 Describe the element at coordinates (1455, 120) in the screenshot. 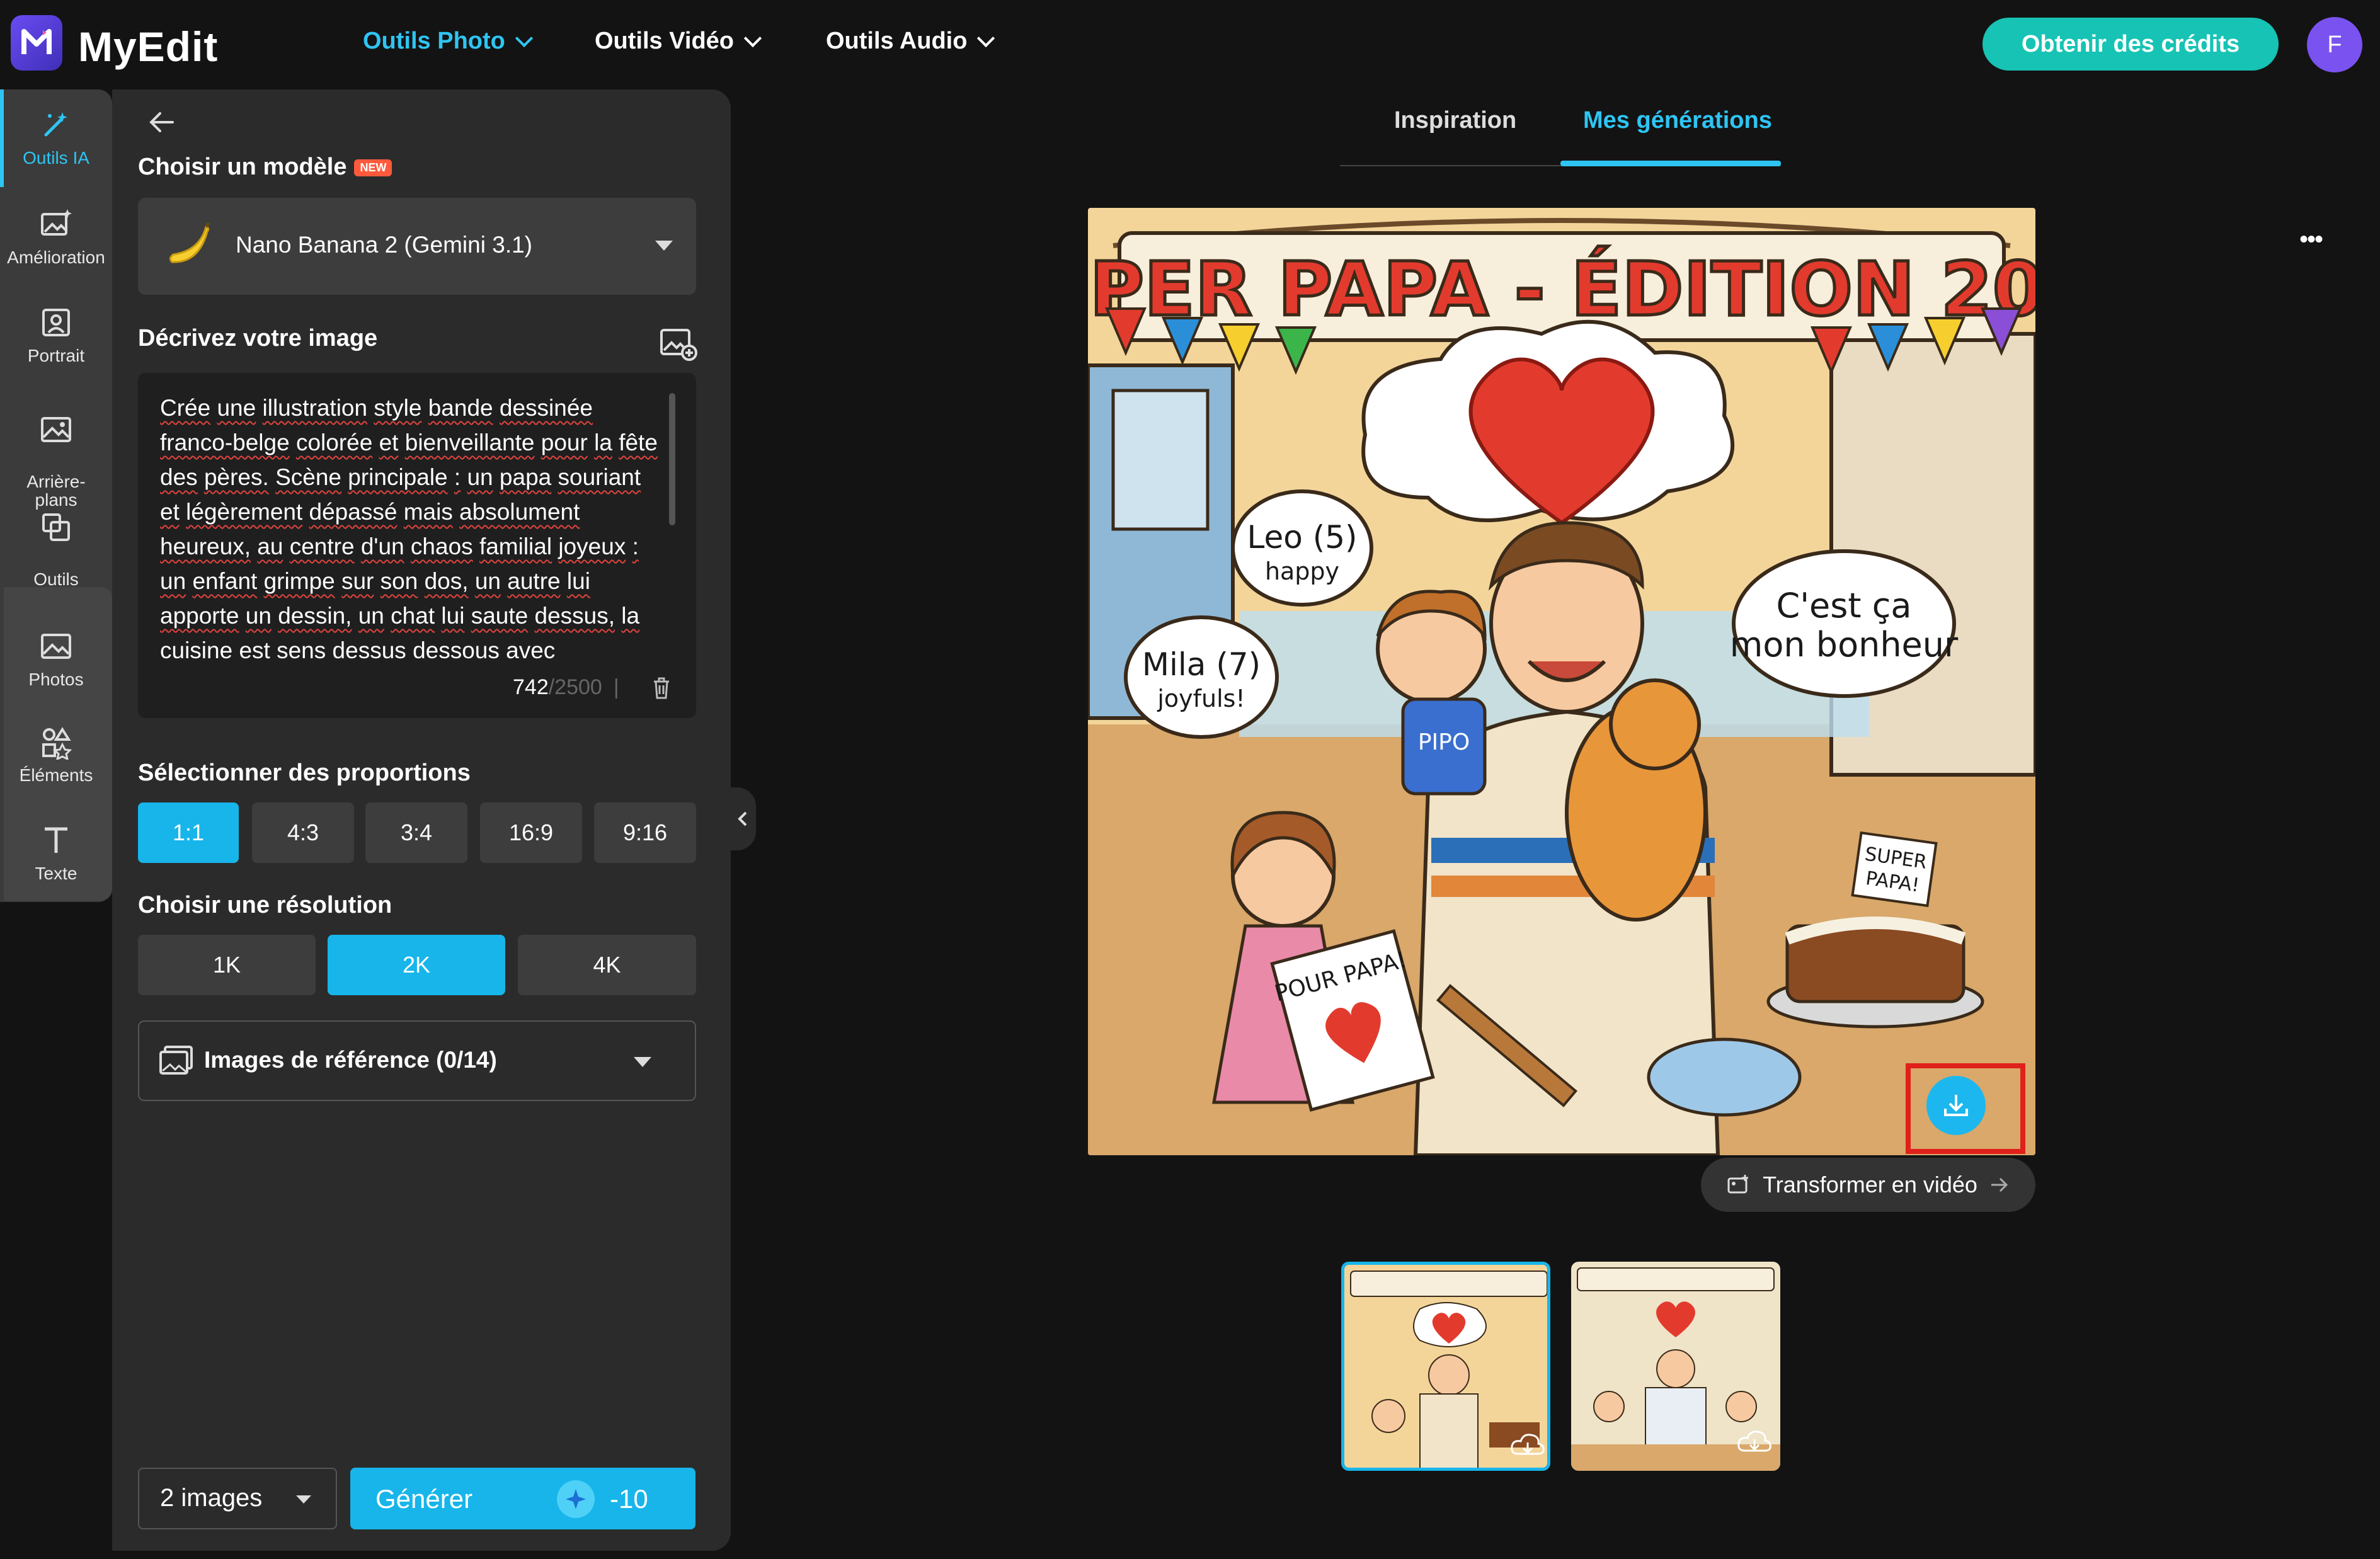

I see `tab-inspiration: Inspiration` at that location.